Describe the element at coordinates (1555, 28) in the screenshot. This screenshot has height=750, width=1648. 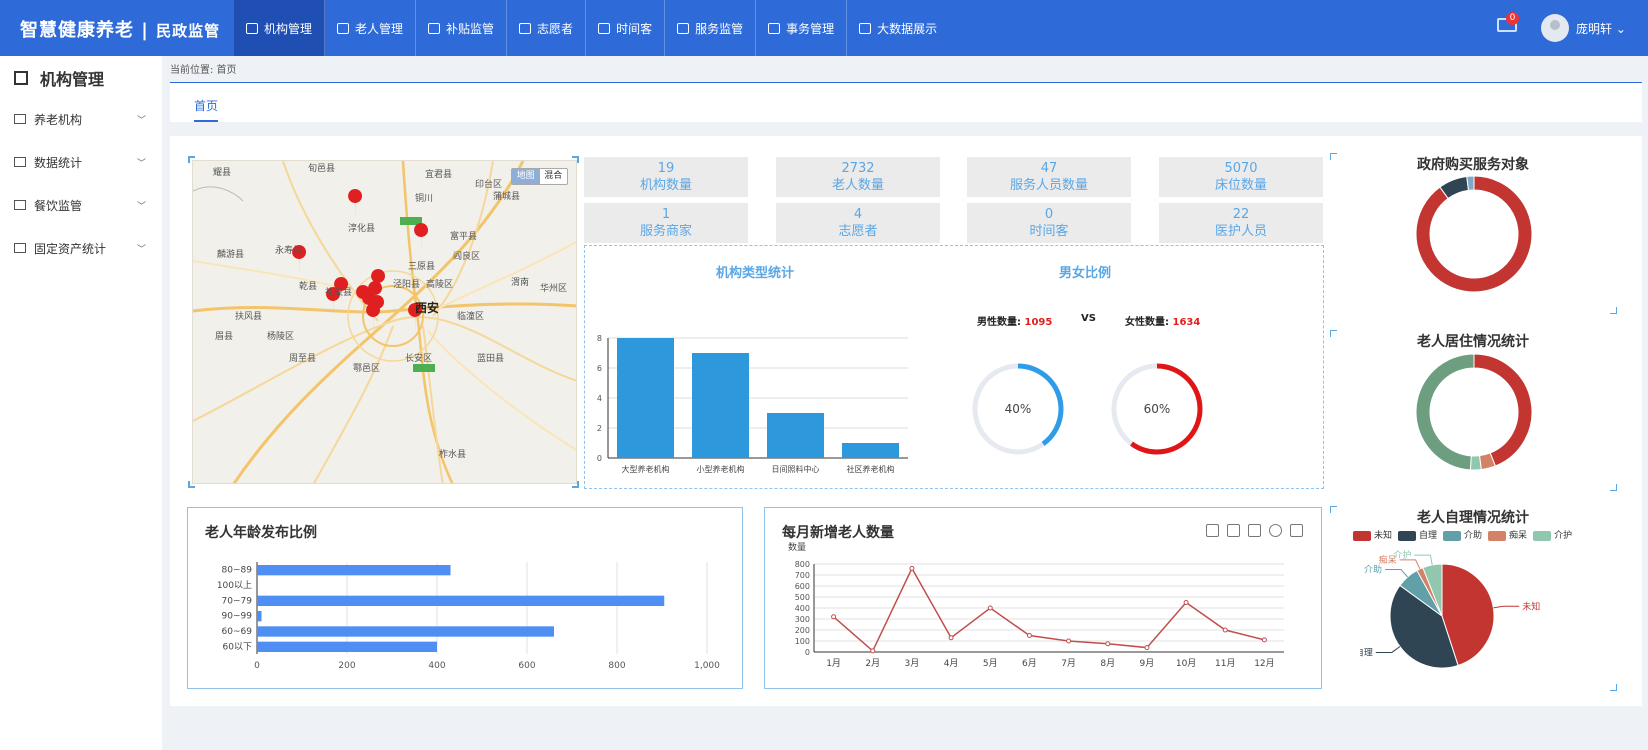
I see `avatar` at that location.